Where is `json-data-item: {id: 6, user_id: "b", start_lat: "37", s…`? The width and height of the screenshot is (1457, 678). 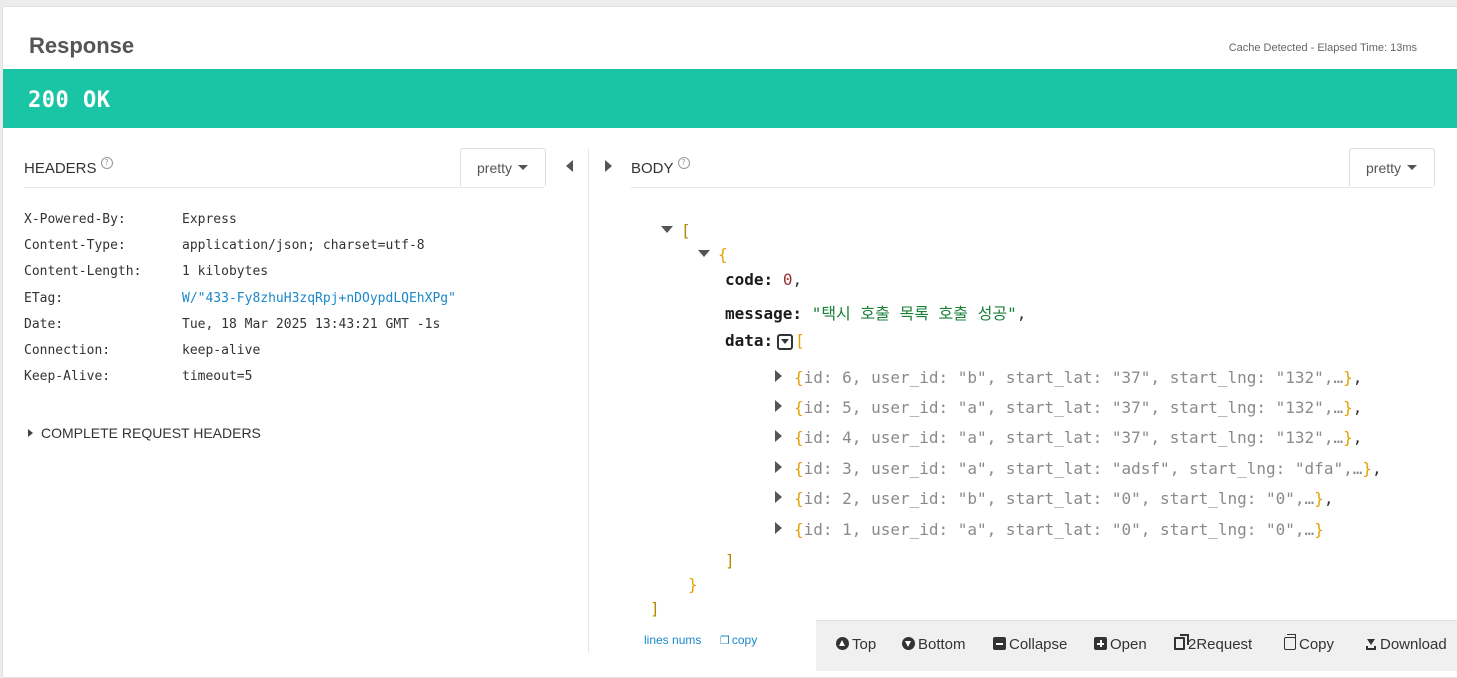 json-data-item: {id: 6, user_id: "b", start_lat: "37", s… is located at coordinates (1068, 377).